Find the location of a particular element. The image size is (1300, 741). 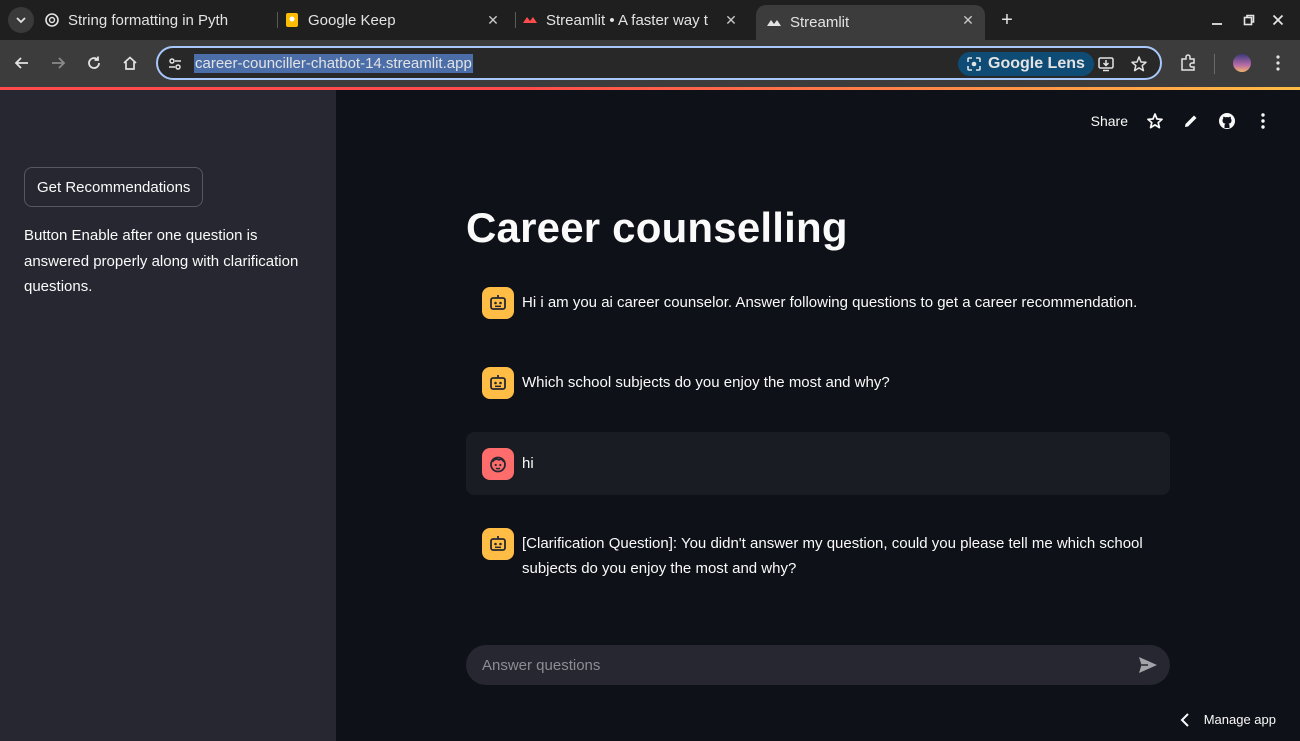

tab-title: Streamlit is located at coordinates (820, 22).